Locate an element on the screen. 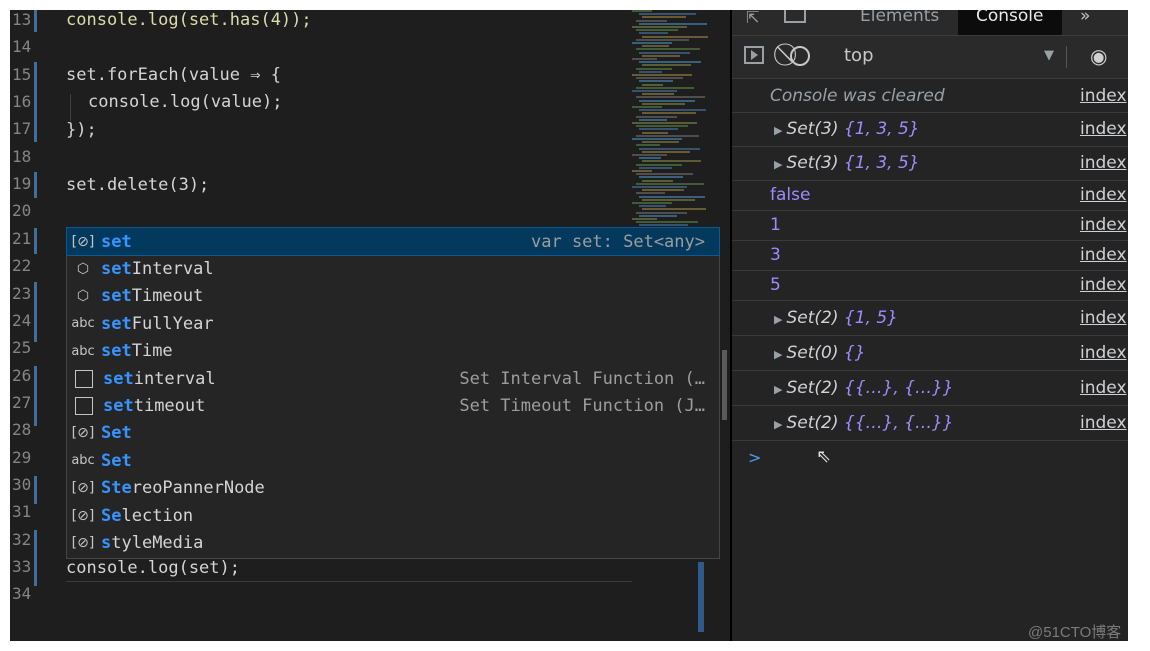 This screenshot has width=1150, height=651. suggestion-item: abc setTime is located at coordinates (393, 351).